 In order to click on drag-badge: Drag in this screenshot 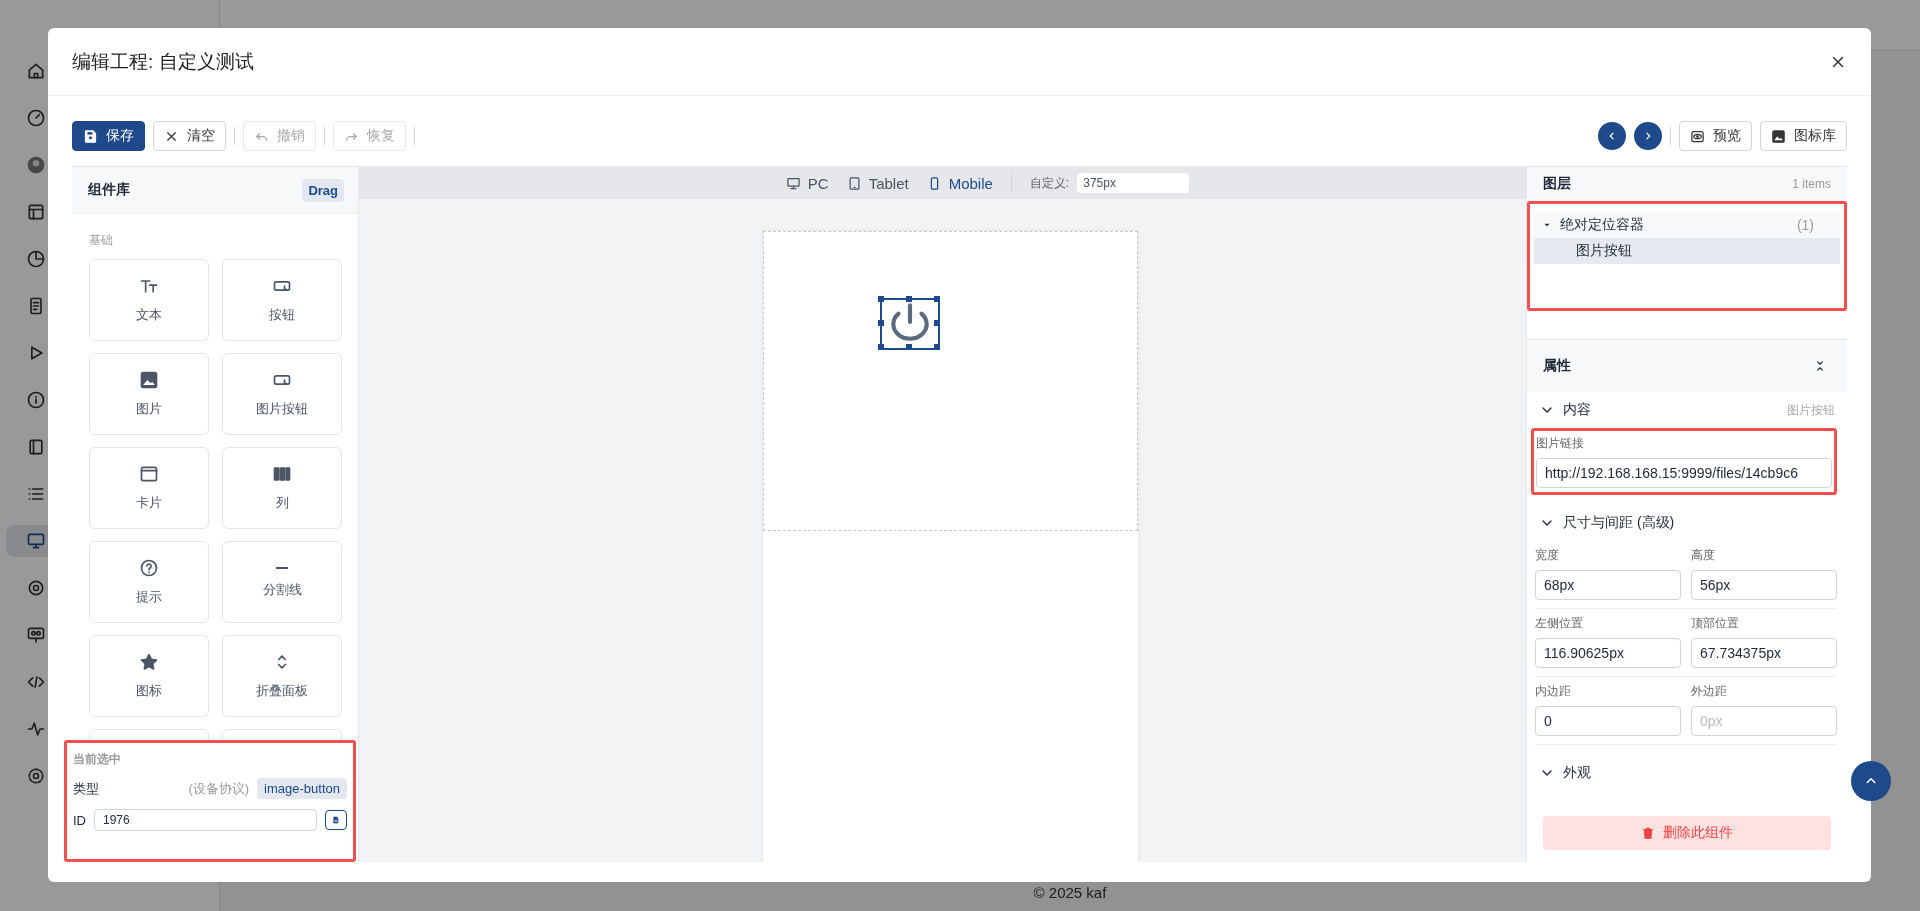, I will do `click(323, 190)`.